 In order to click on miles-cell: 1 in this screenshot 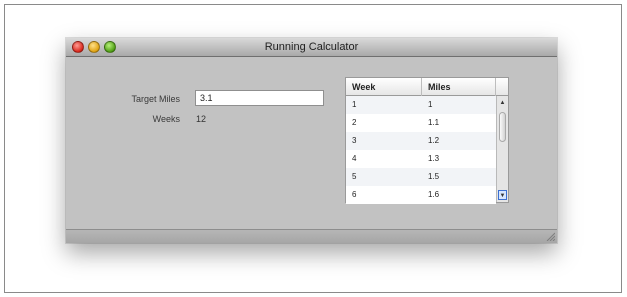, I will do `click(430, 104)`.